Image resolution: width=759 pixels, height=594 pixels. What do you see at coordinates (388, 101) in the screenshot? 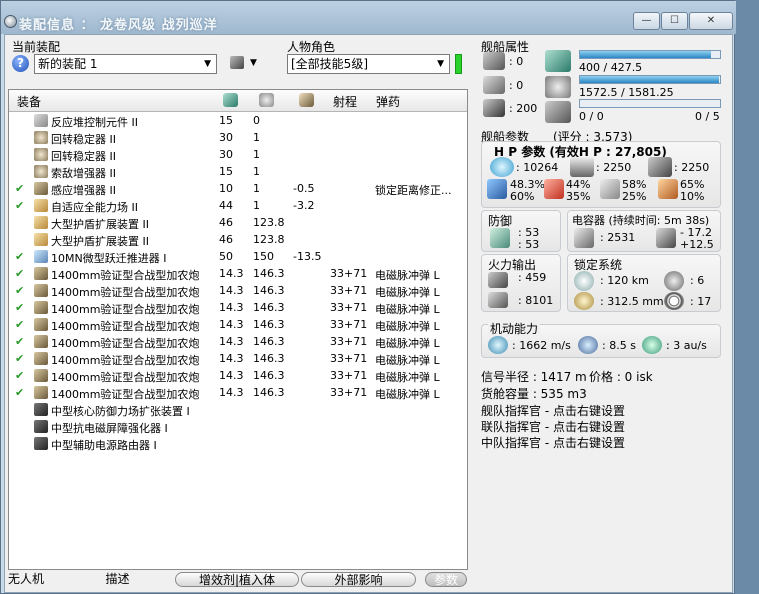
I see `header-ammo: 弹药` at bounding box center [388, 101].